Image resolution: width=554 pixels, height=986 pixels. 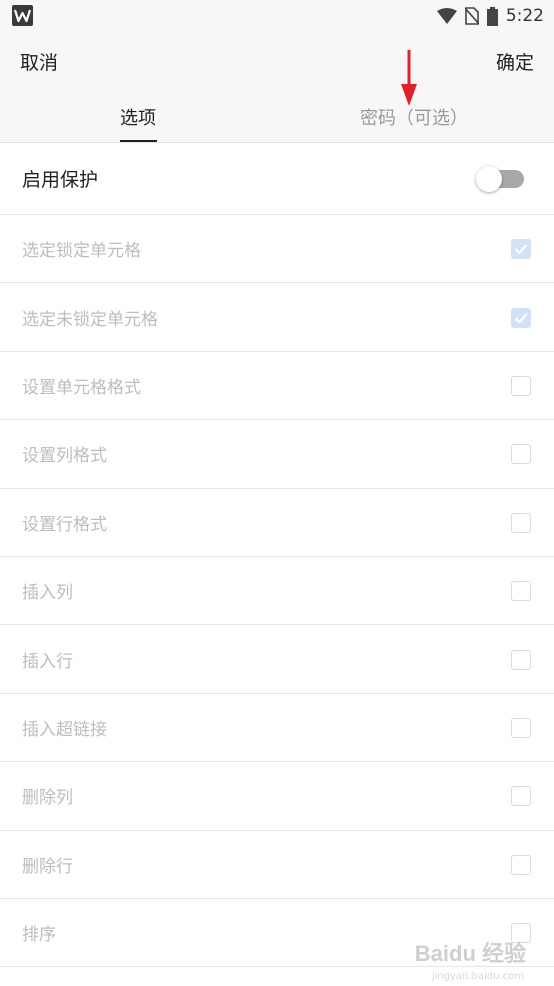 I want to click on baidu-watermark-url: jingyan.baidu.com, so click(x=477, y=976).